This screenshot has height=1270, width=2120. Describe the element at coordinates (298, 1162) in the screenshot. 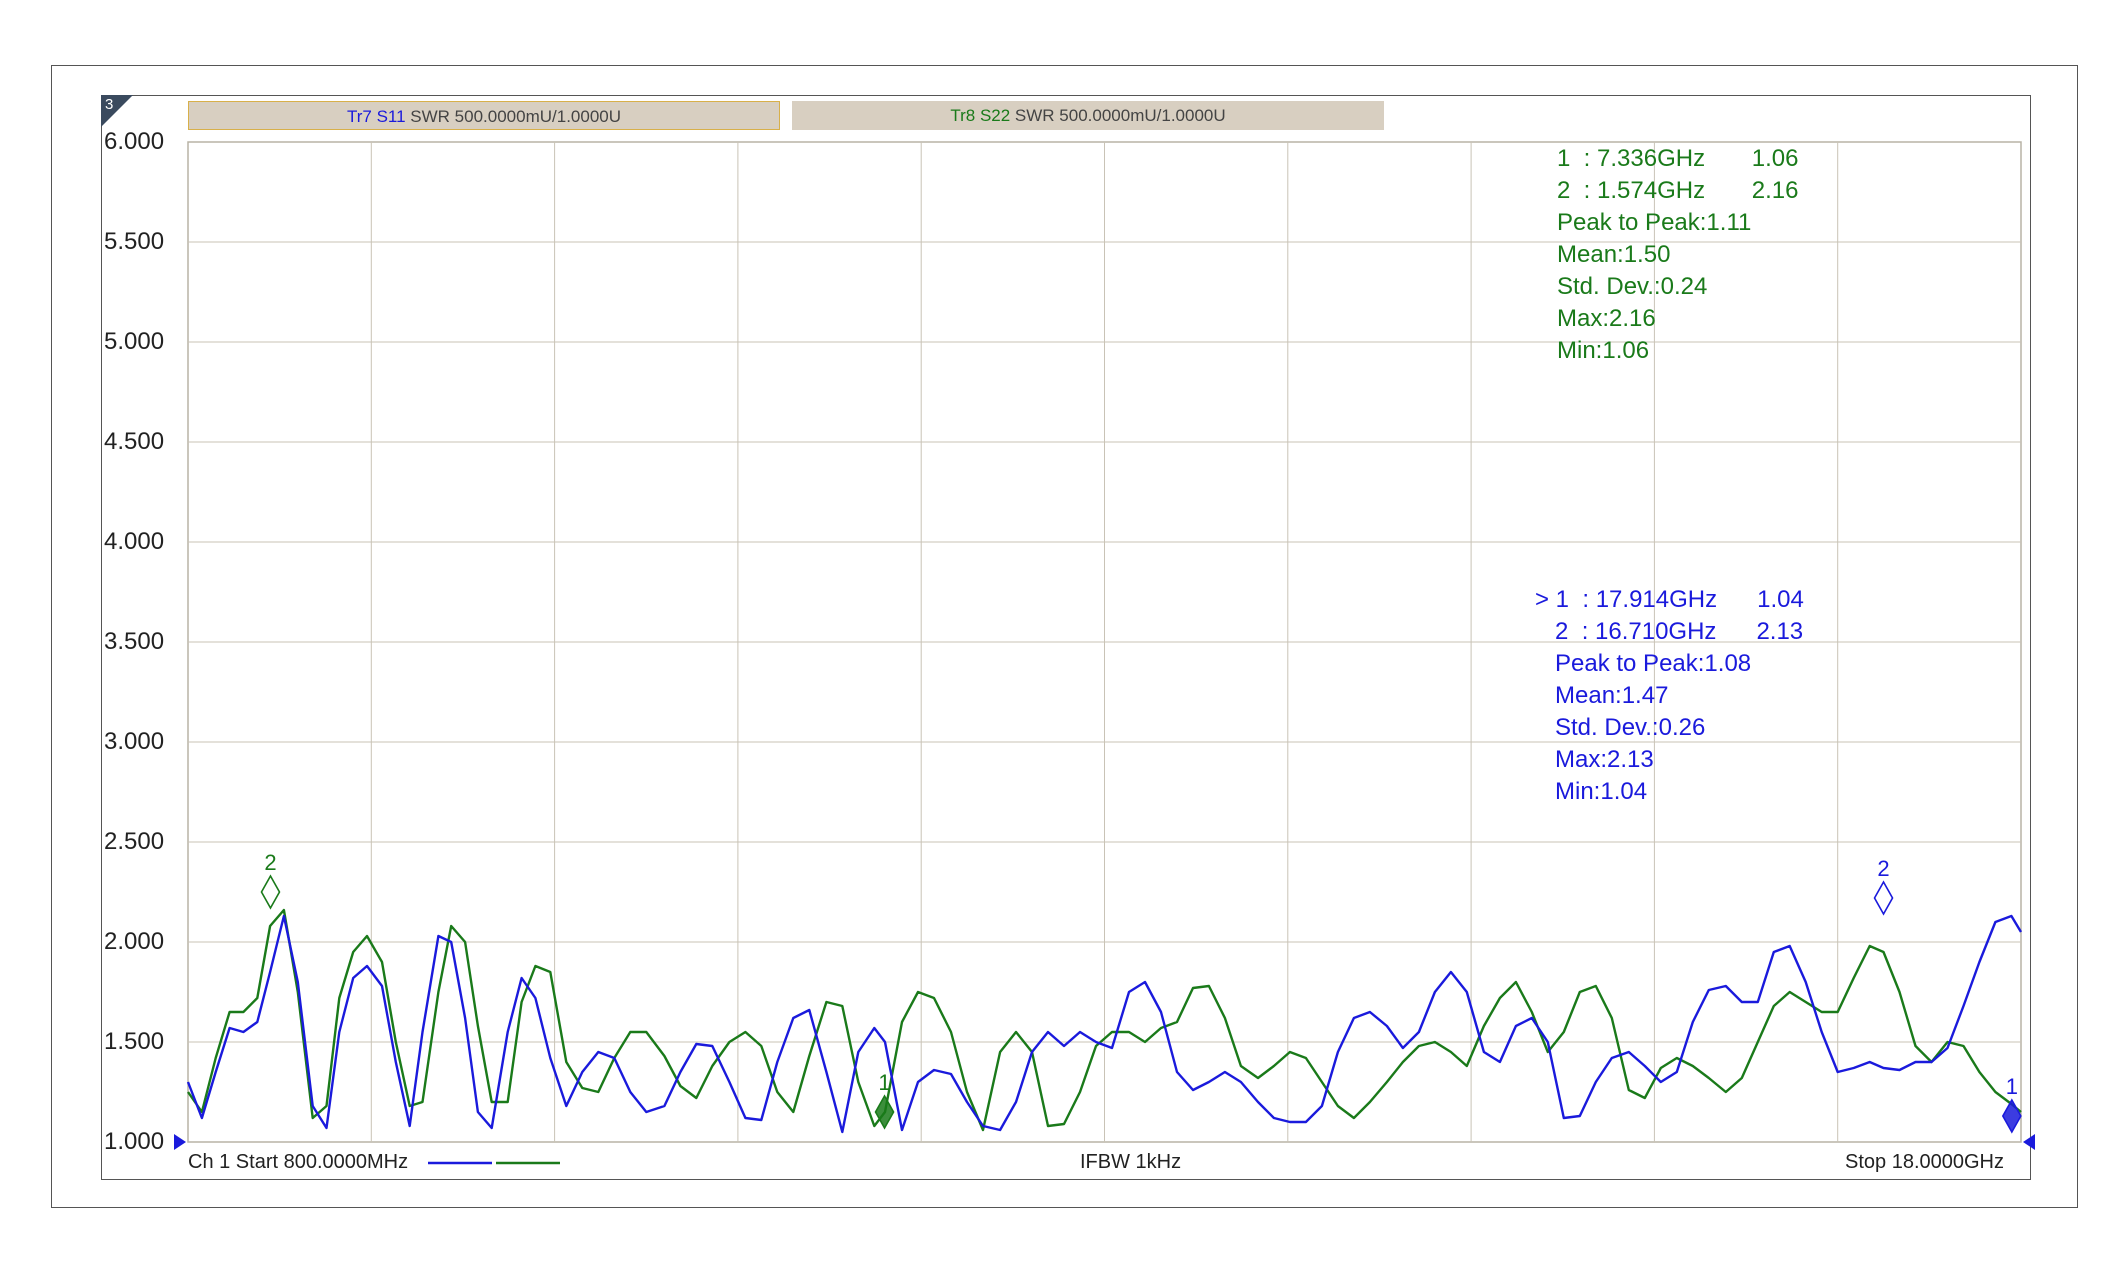

I see `start-frequency-label: Ch 1 Start 800.0000MHz` at that location.